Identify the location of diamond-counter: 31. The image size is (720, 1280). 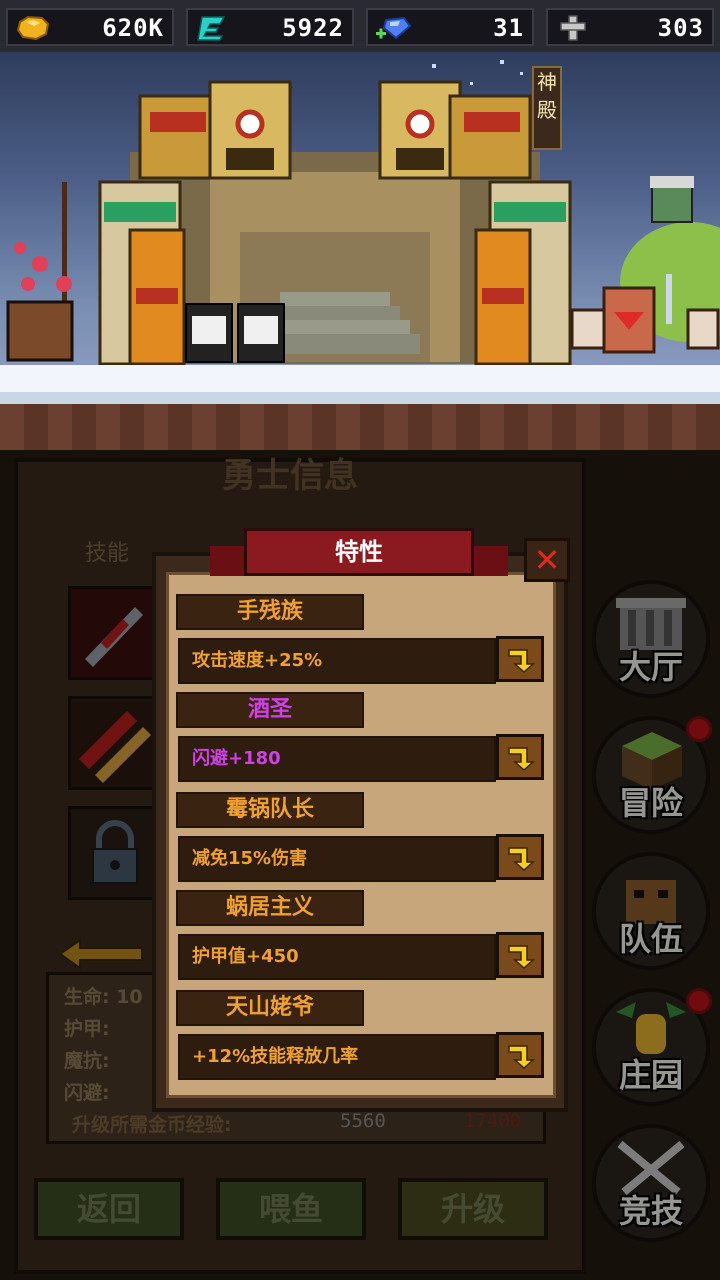
(450, 27).